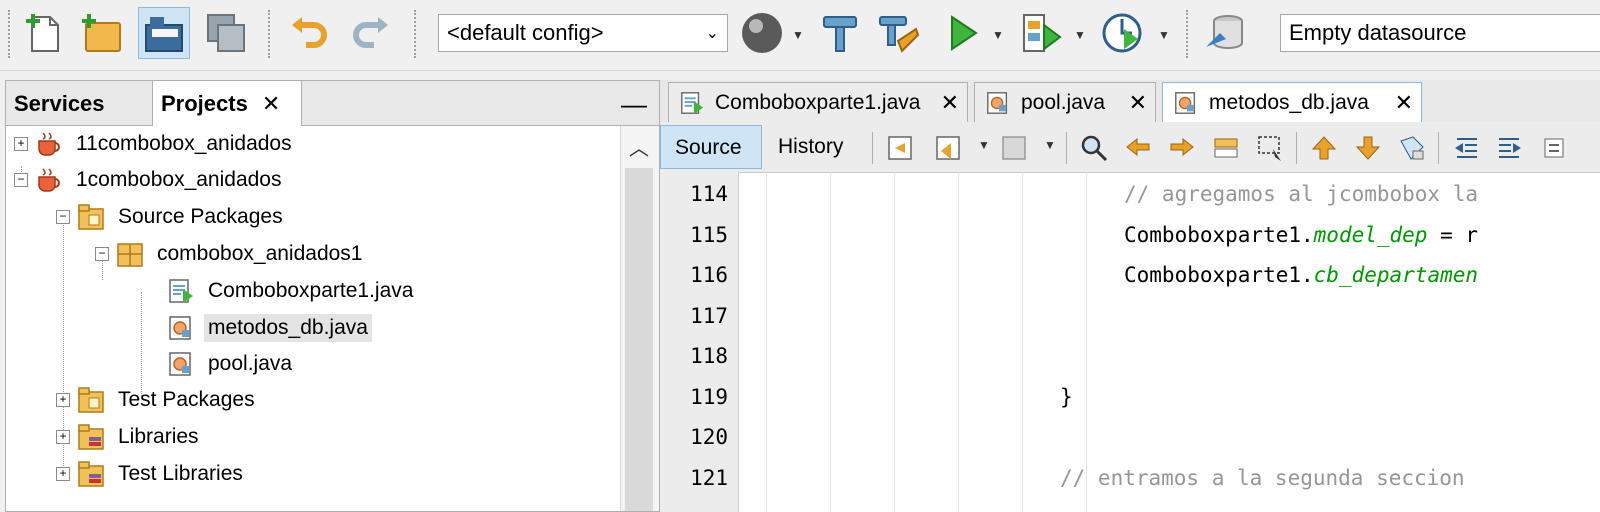  Describe the element at coordinates (1412, 148) in the screenshot. I see `toggle-bookmark-icon` at that location.